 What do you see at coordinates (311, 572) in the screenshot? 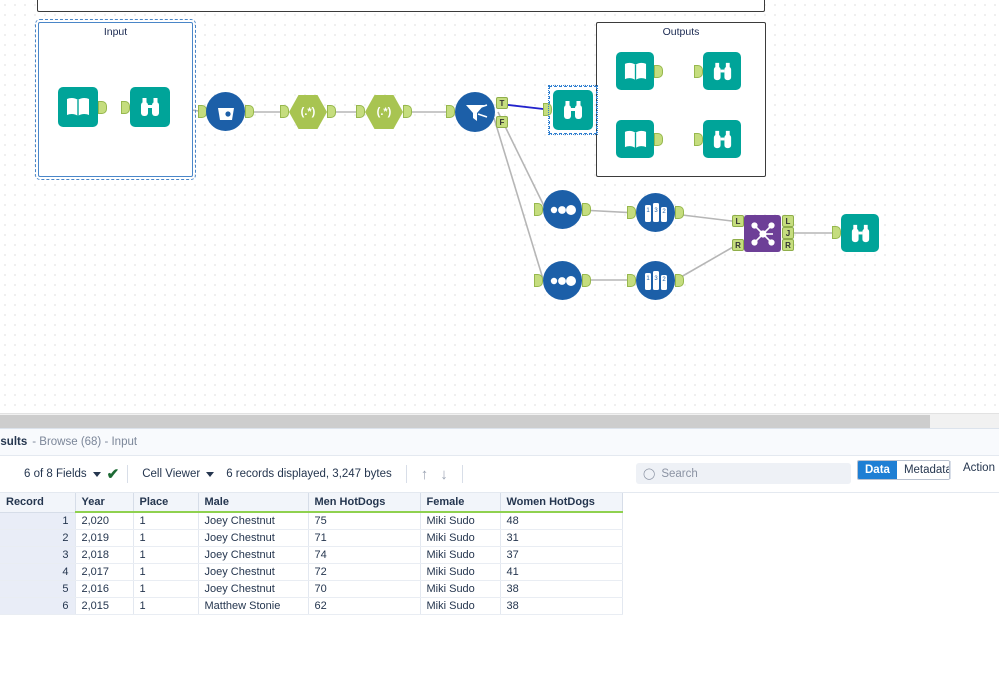
I see `table-row: 4 2,017 1 Joey Chestnut 72 Miki Sudo 41` at bounding box center [311, 572].